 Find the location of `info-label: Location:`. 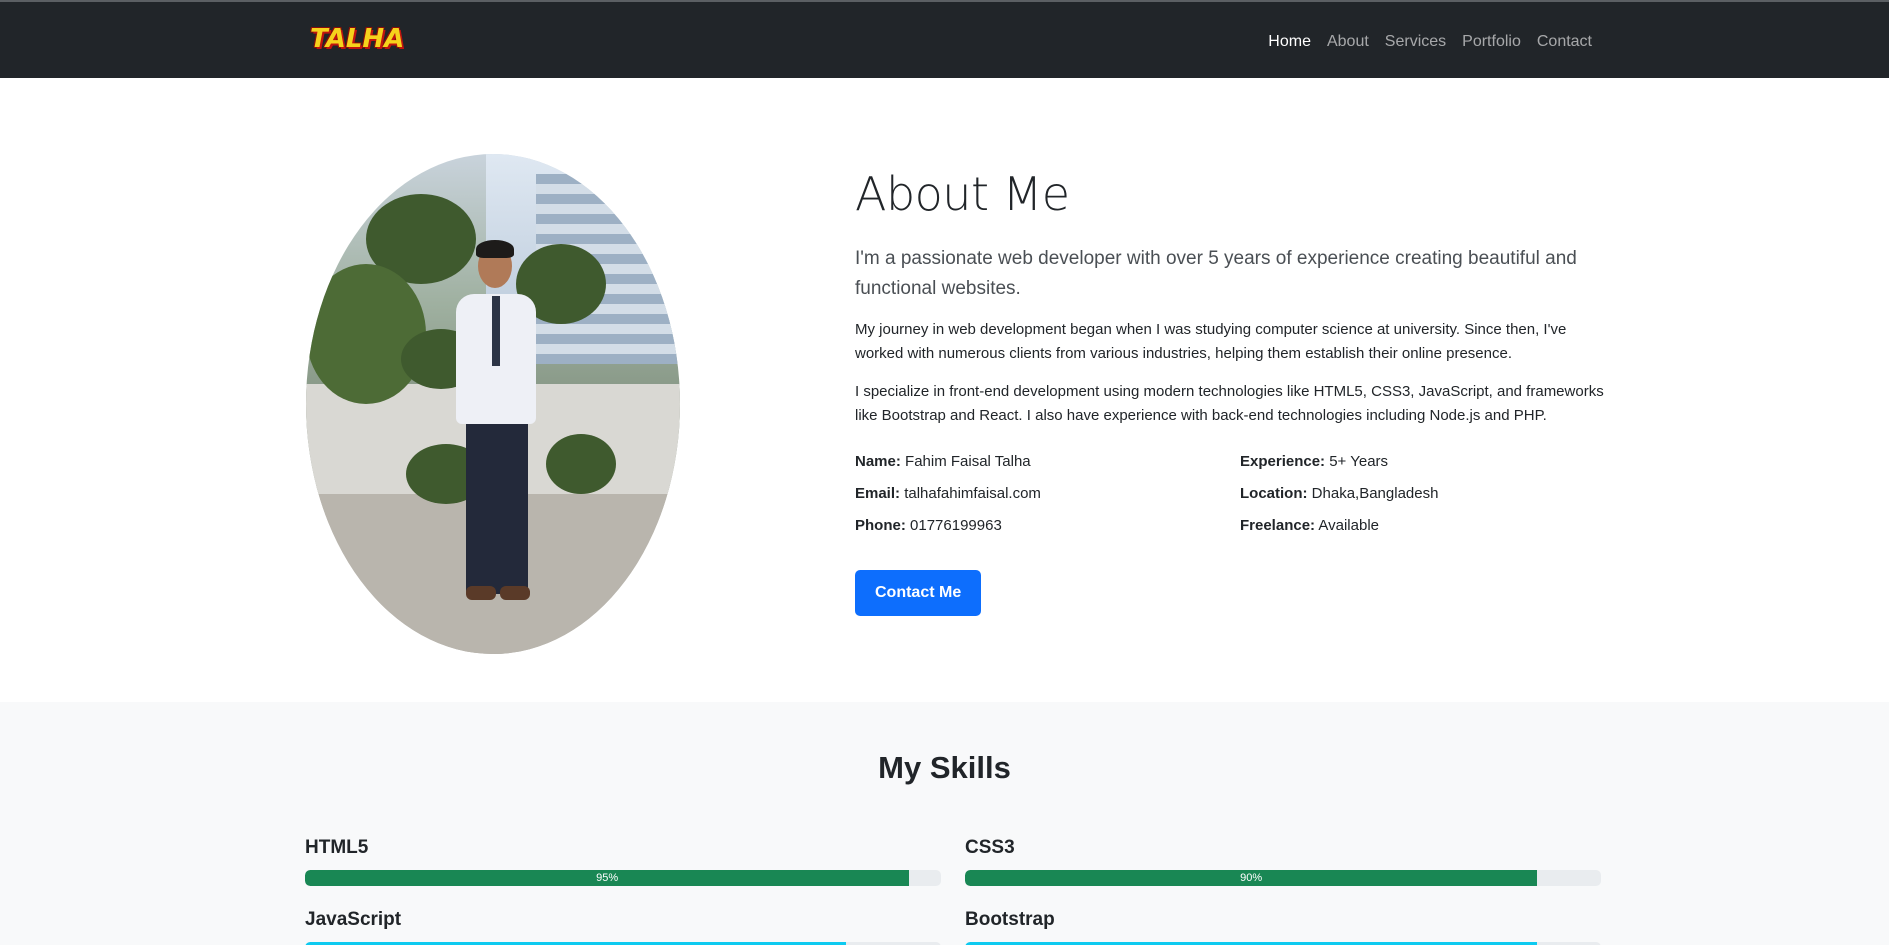

info-label: Location: is located at coordinates (1274, 493).